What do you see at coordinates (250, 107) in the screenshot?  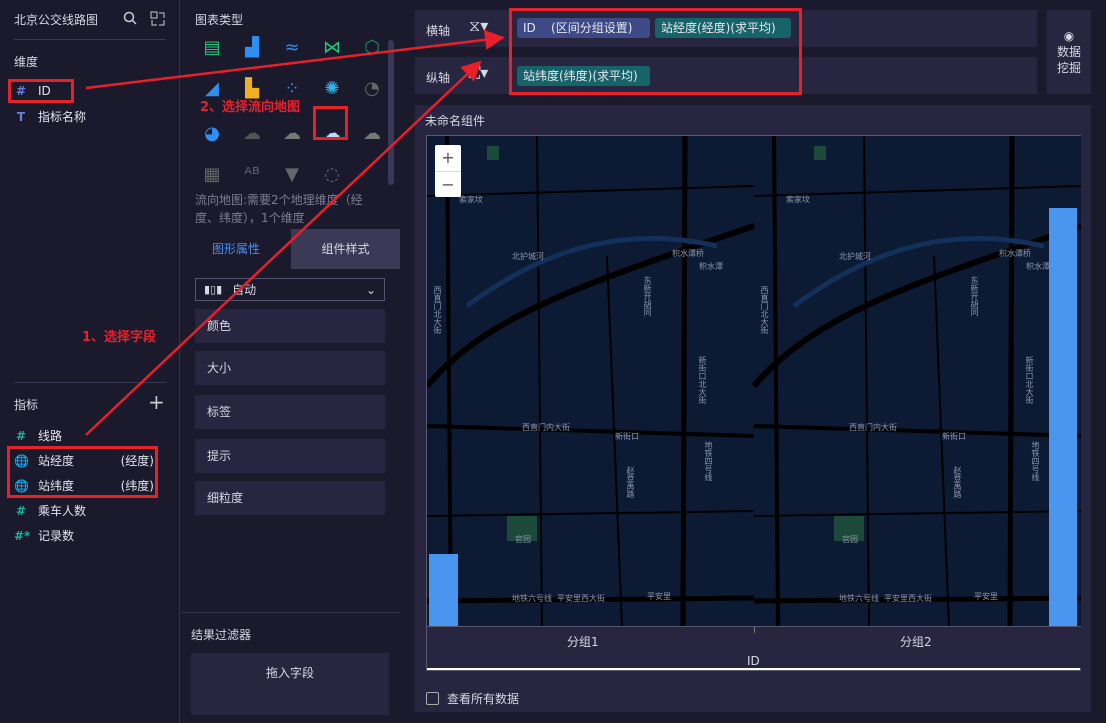 I see `annotation-step2: 2、选择流向地图` at bounding box center [250, 107].